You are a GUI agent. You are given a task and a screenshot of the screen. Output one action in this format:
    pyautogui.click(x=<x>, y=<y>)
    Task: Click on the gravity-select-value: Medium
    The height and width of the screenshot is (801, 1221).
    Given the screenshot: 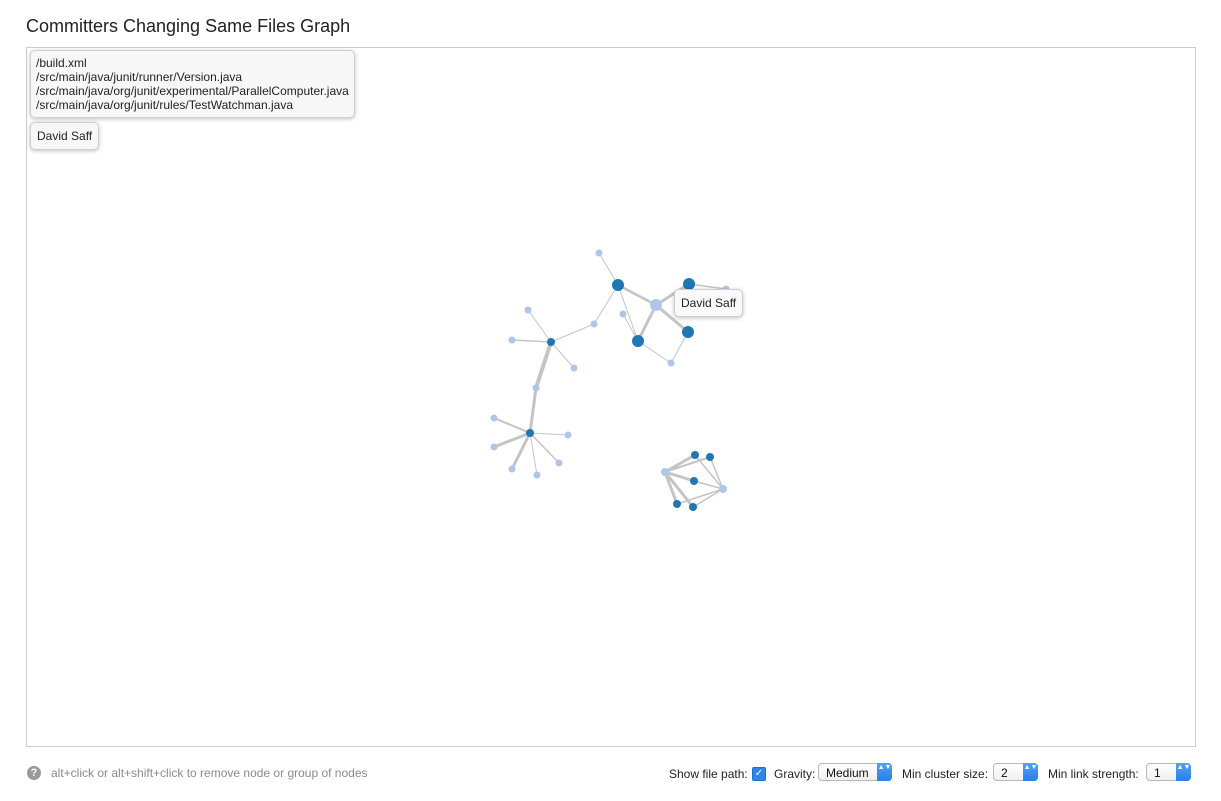 What is the action you would take?
    pyautogui.click(x=847, y=773)
    